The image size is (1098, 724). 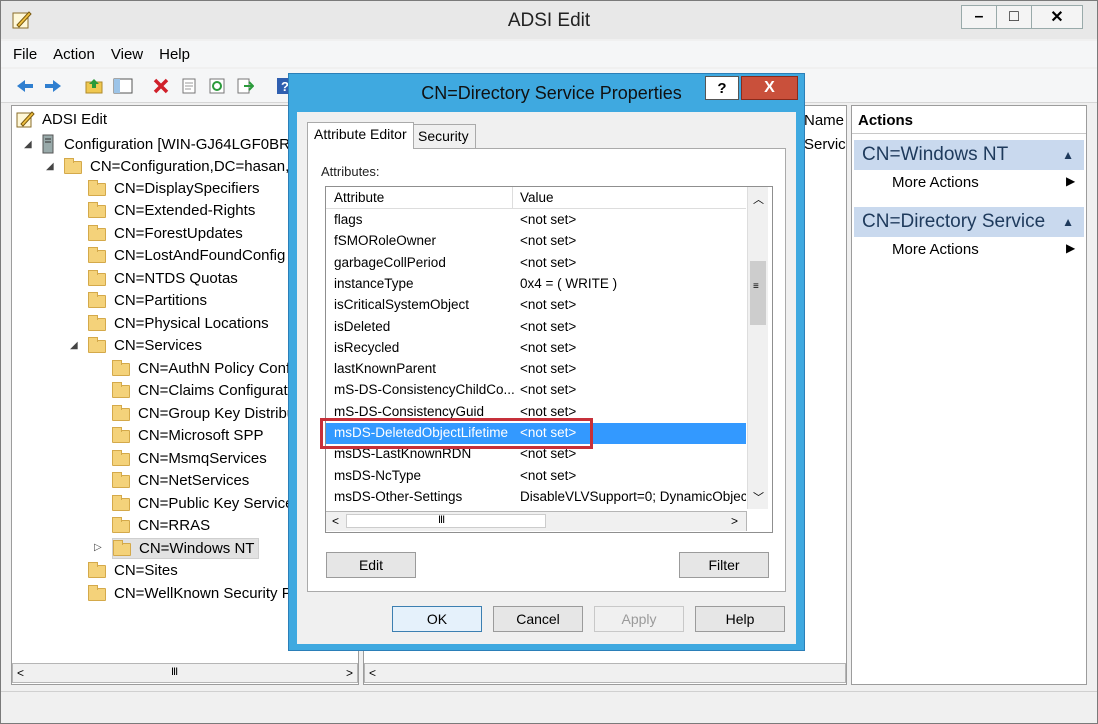 I want to click on tree-label: CN=Extended-Rights, so click(x=185, y=210).